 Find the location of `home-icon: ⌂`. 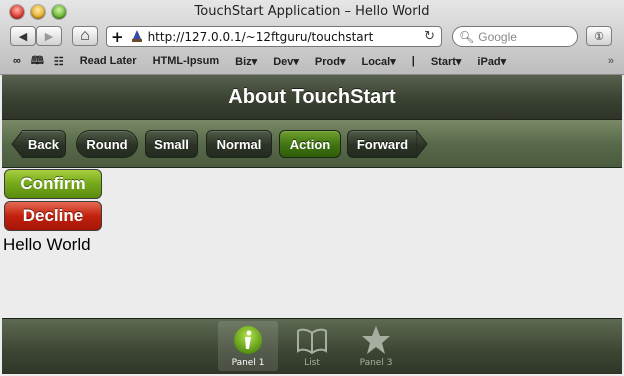

home-icon: ⌂ is located at coordinates (85, 35).